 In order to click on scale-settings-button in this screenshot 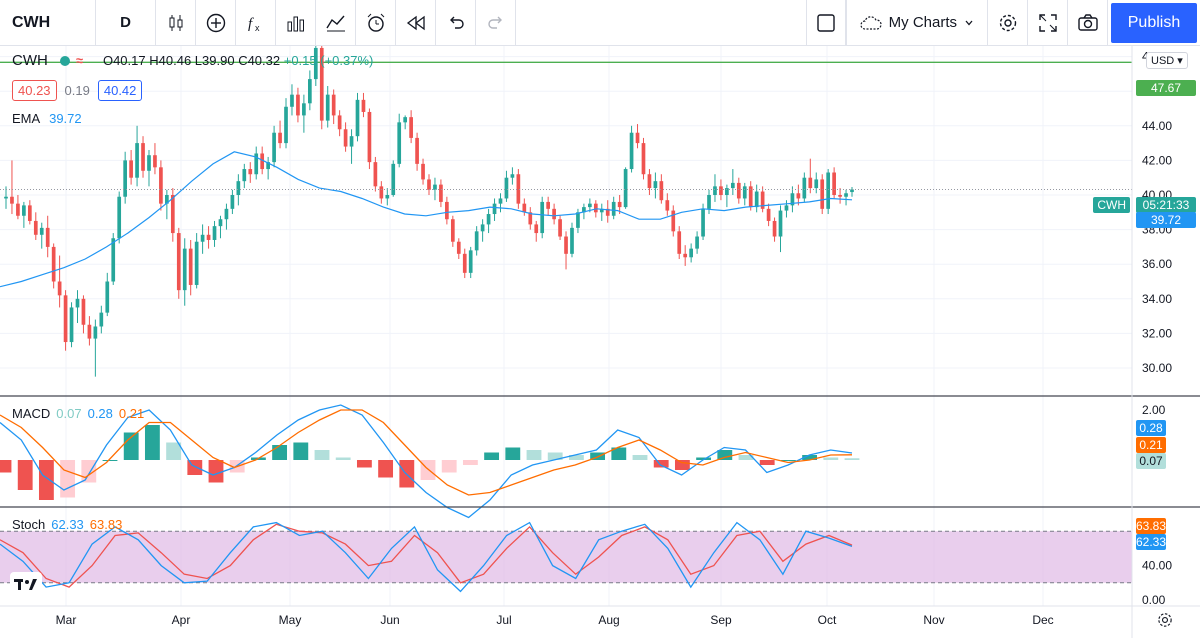, I will do `click(1165, 622)`.